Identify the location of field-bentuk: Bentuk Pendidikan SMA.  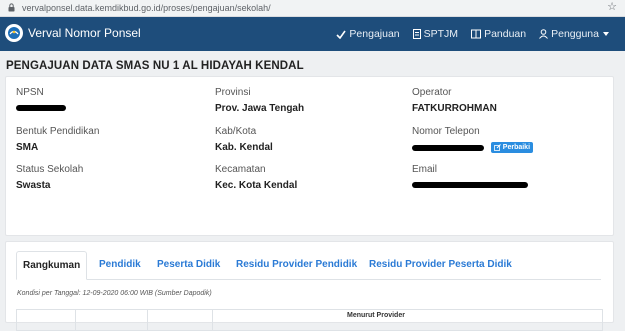
(57, 140).